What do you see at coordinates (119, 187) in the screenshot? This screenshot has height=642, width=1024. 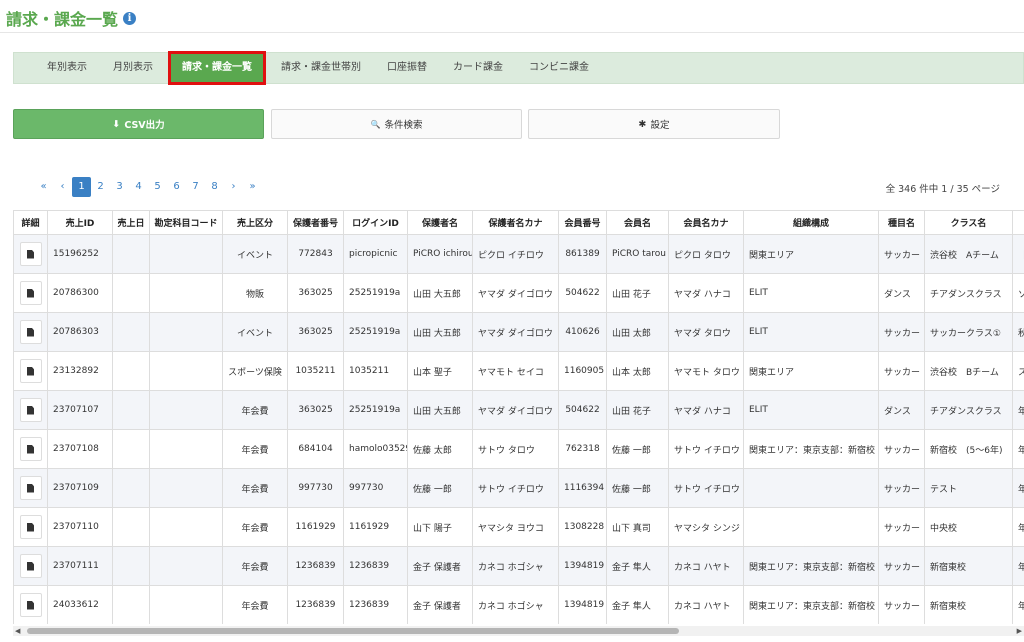 I see `page-link-3: 3` at bounding box center [119, 187].